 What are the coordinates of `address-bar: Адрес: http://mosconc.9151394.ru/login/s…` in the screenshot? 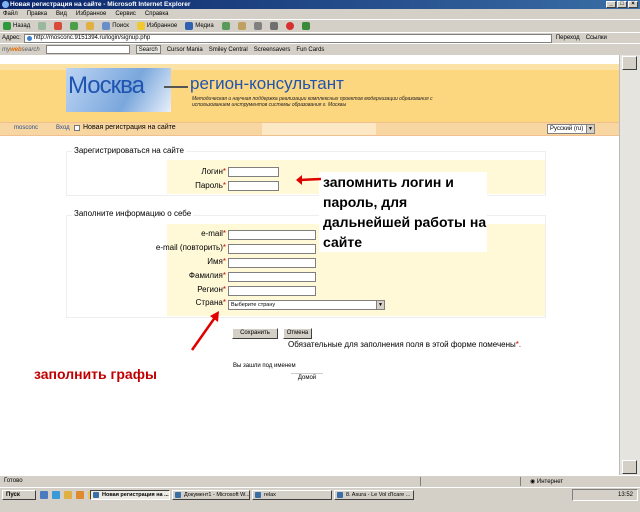 It's located at (320, 37).